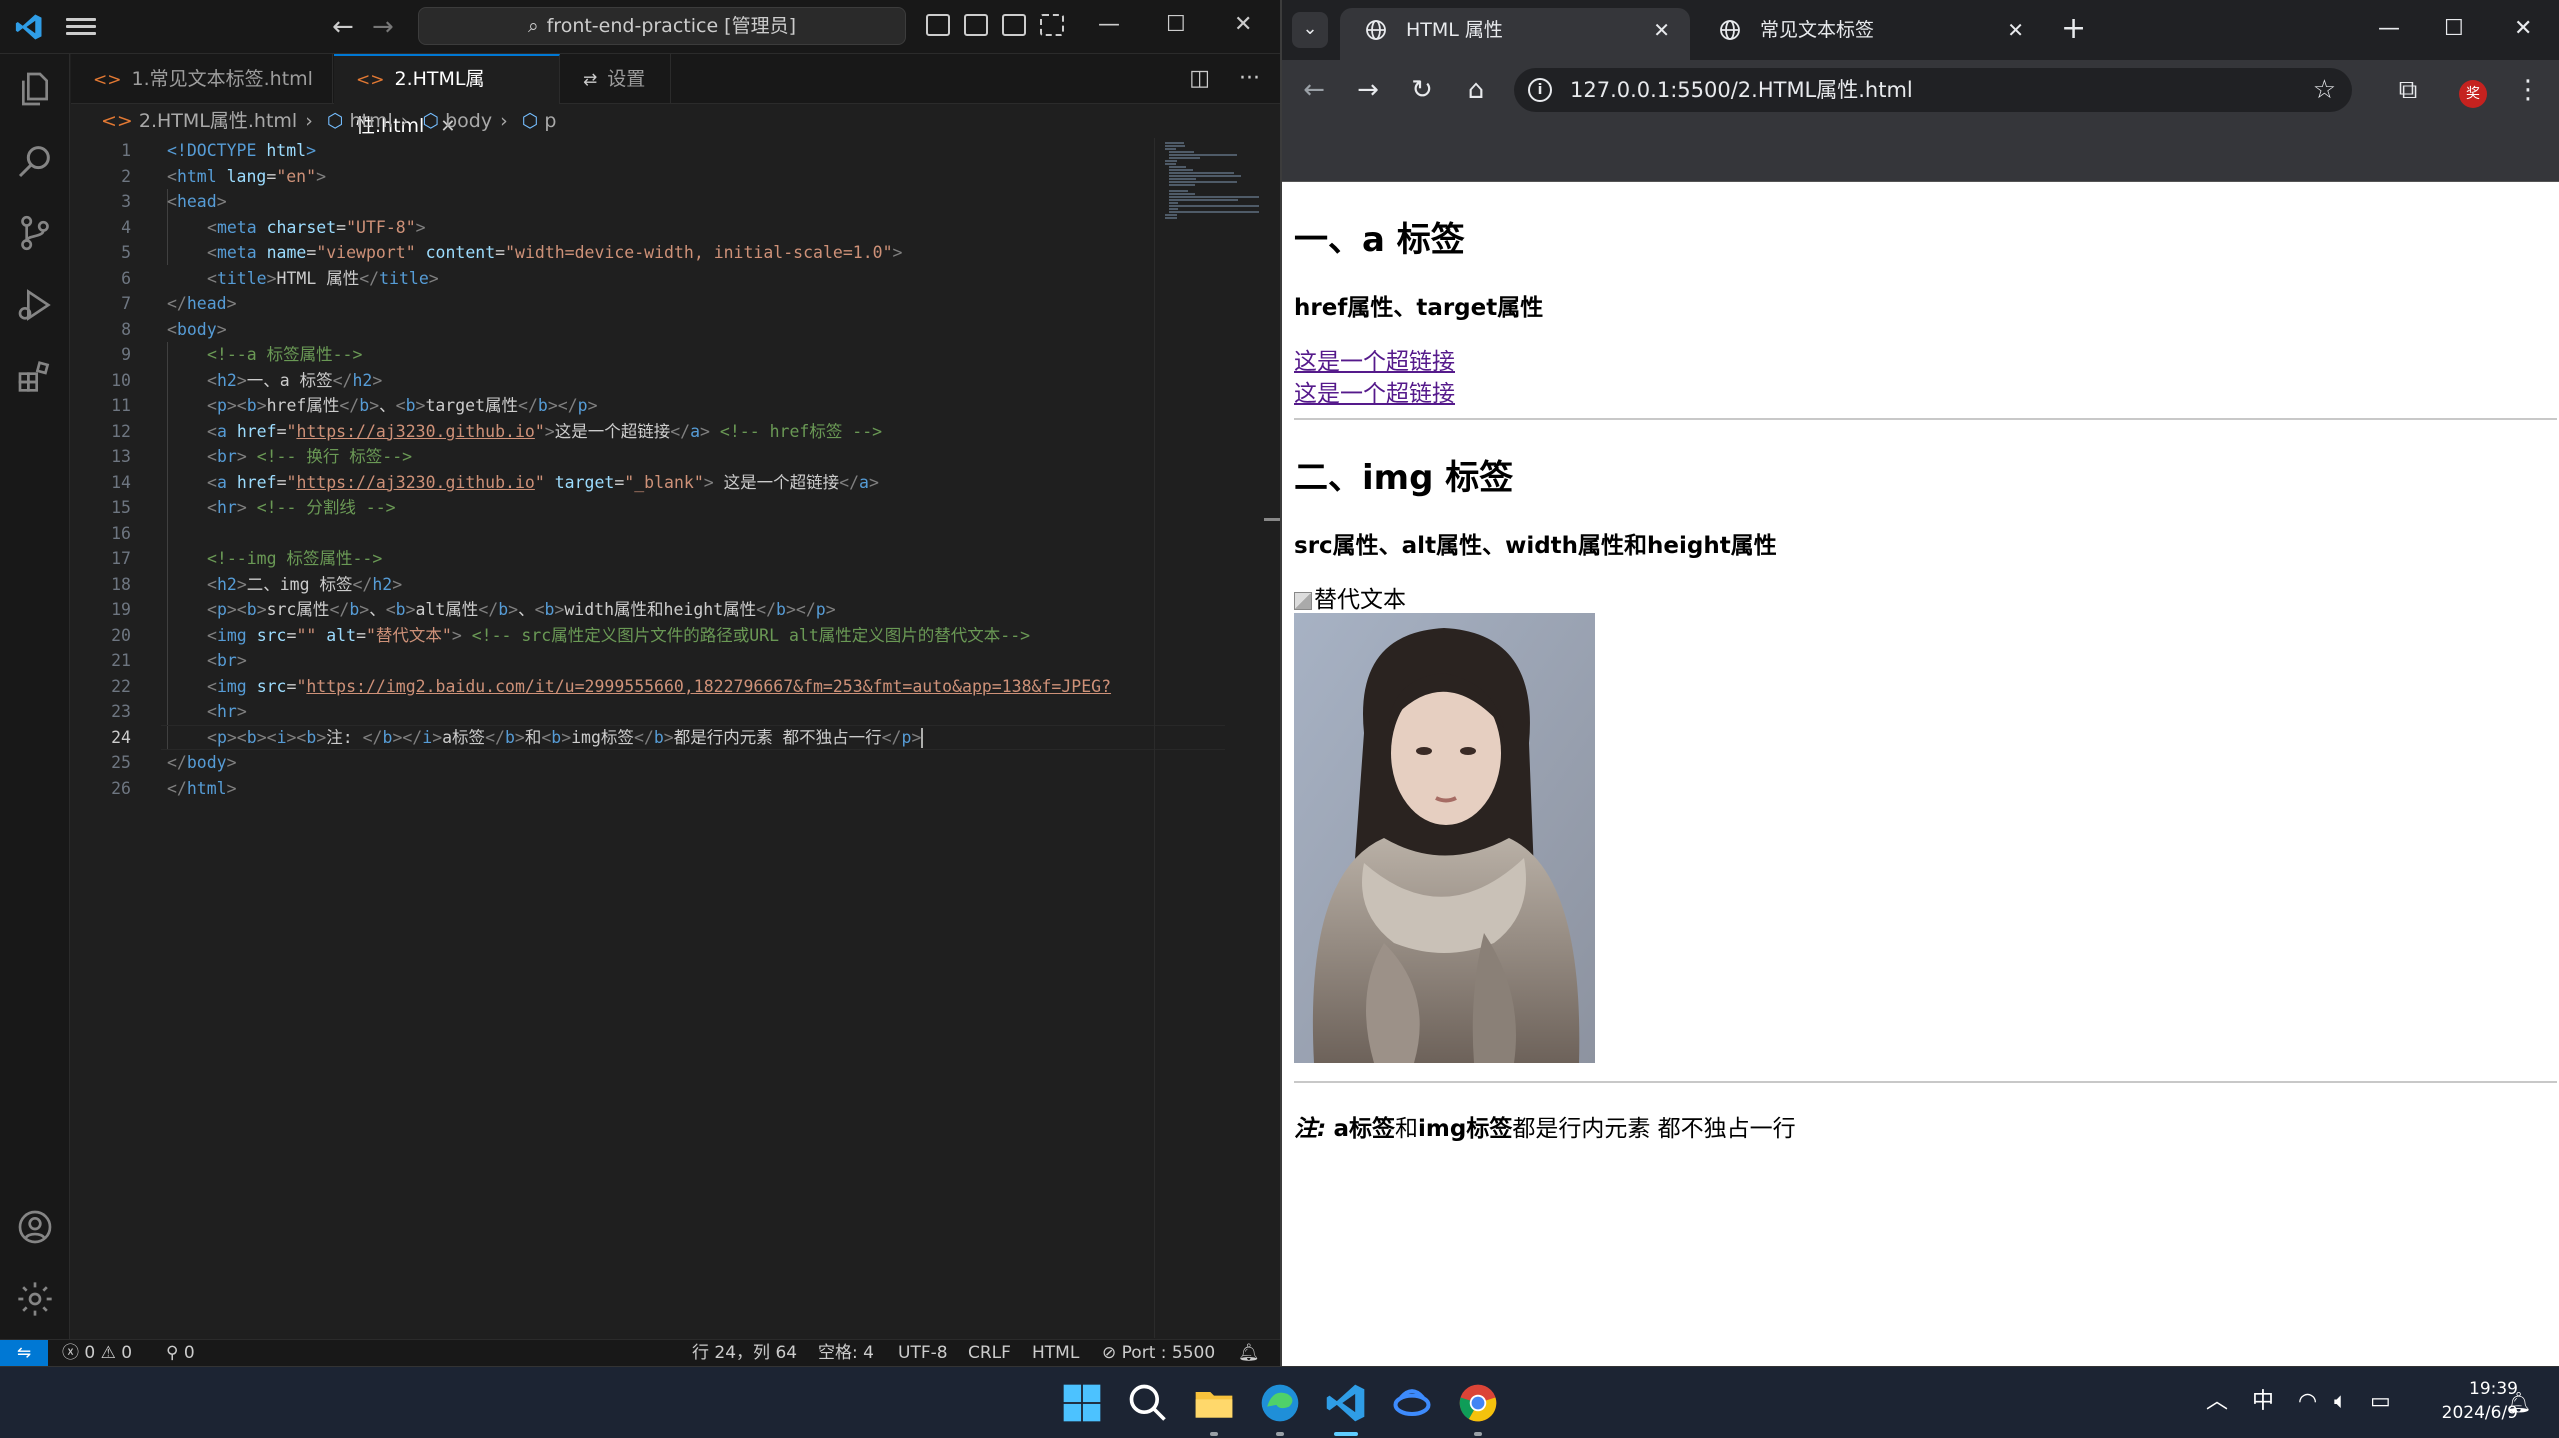 The height and width of the screenshot is (1438, 2559). Describe the element at coordinates (2473, 94) in the screenshot. I see `profile-avatar: 奖` at that location.